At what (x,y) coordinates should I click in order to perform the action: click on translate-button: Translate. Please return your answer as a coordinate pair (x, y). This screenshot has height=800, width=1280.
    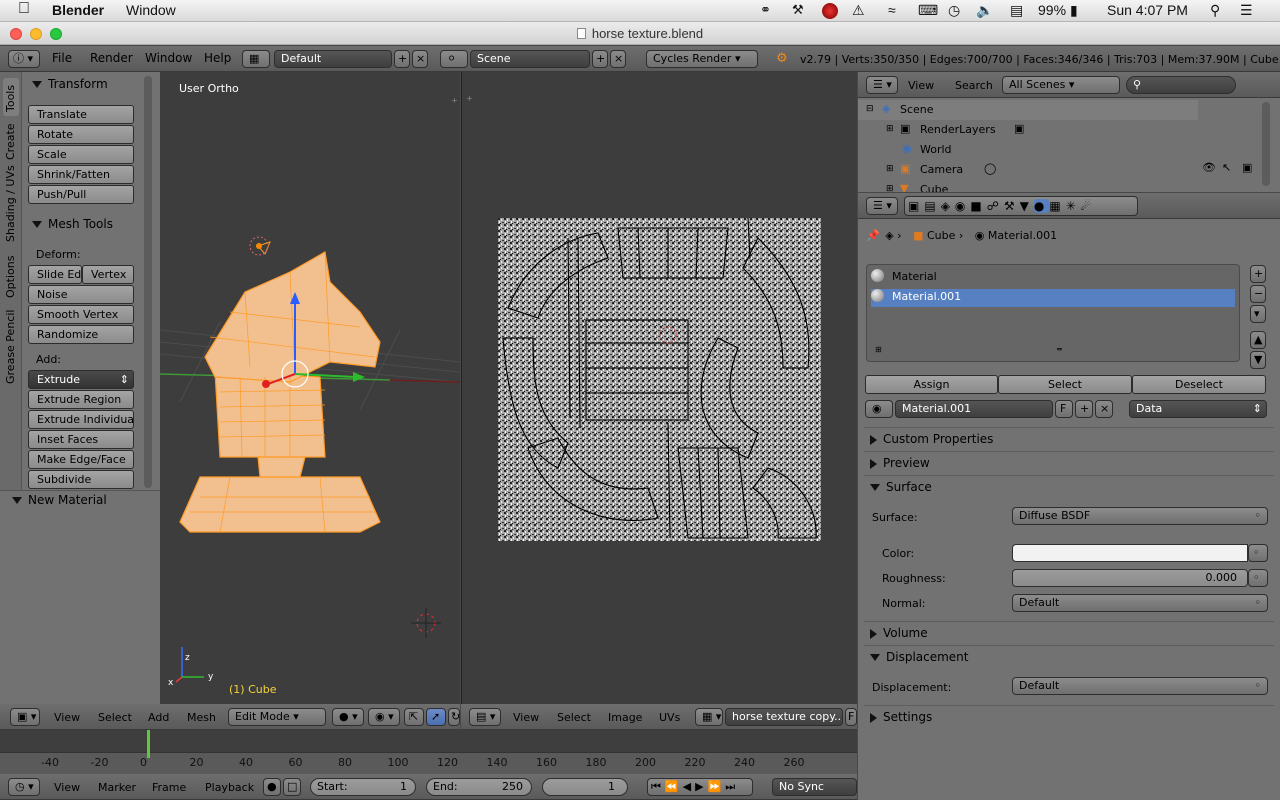
    Looking at the image, I should click on (81, 114).